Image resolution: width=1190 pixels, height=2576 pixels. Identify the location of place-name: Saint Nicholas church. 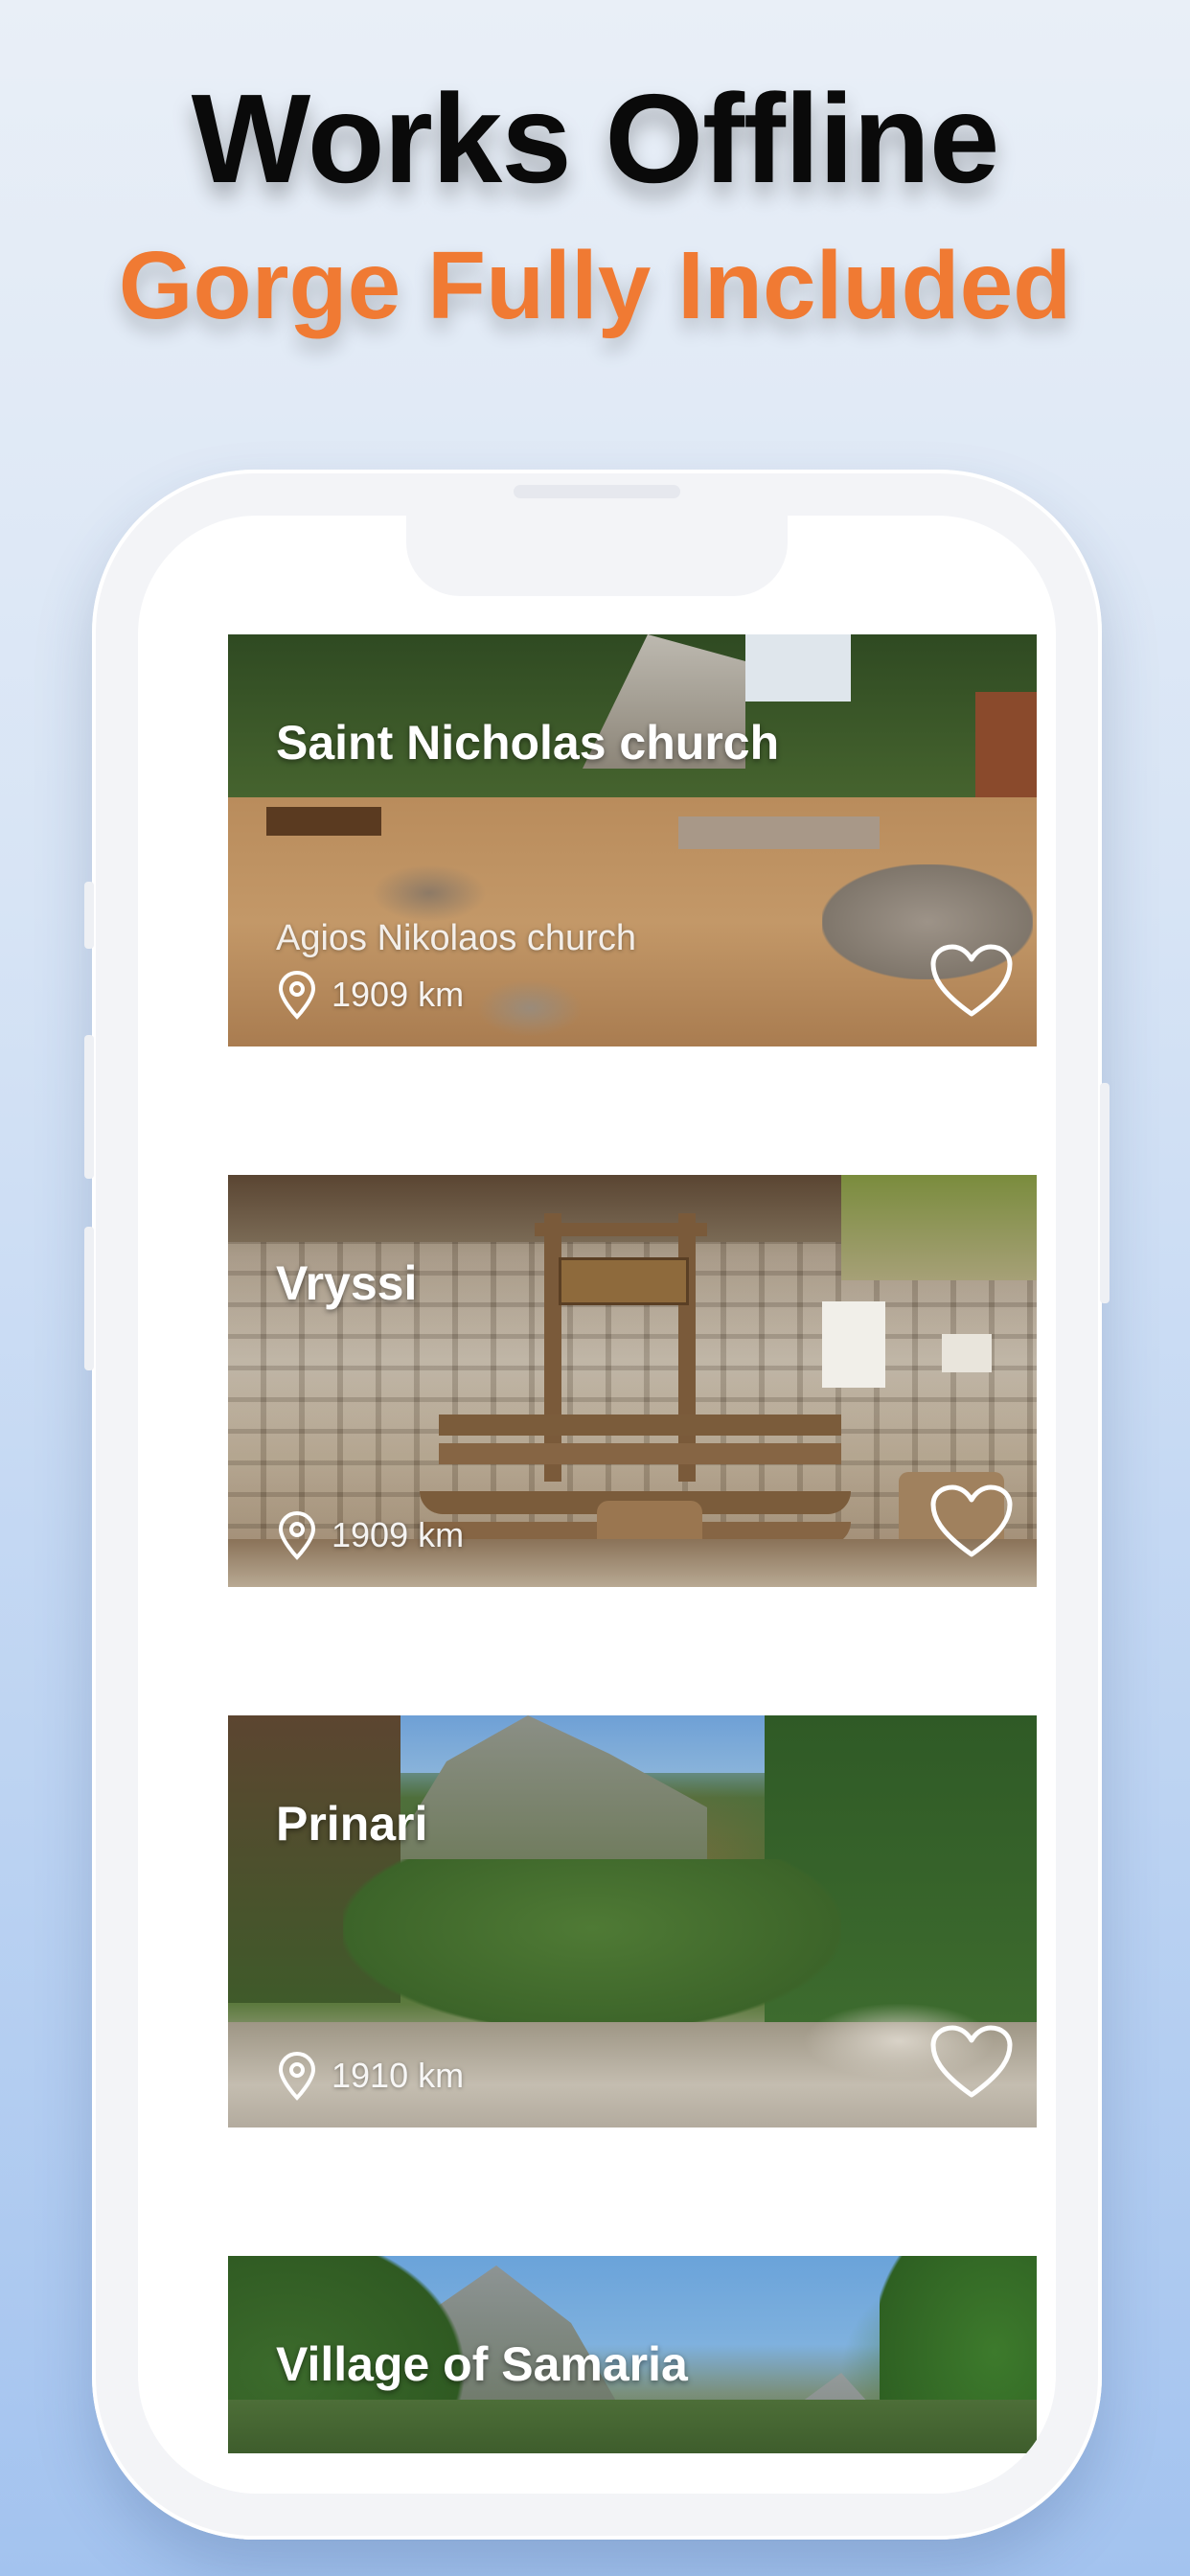
(528, 743).